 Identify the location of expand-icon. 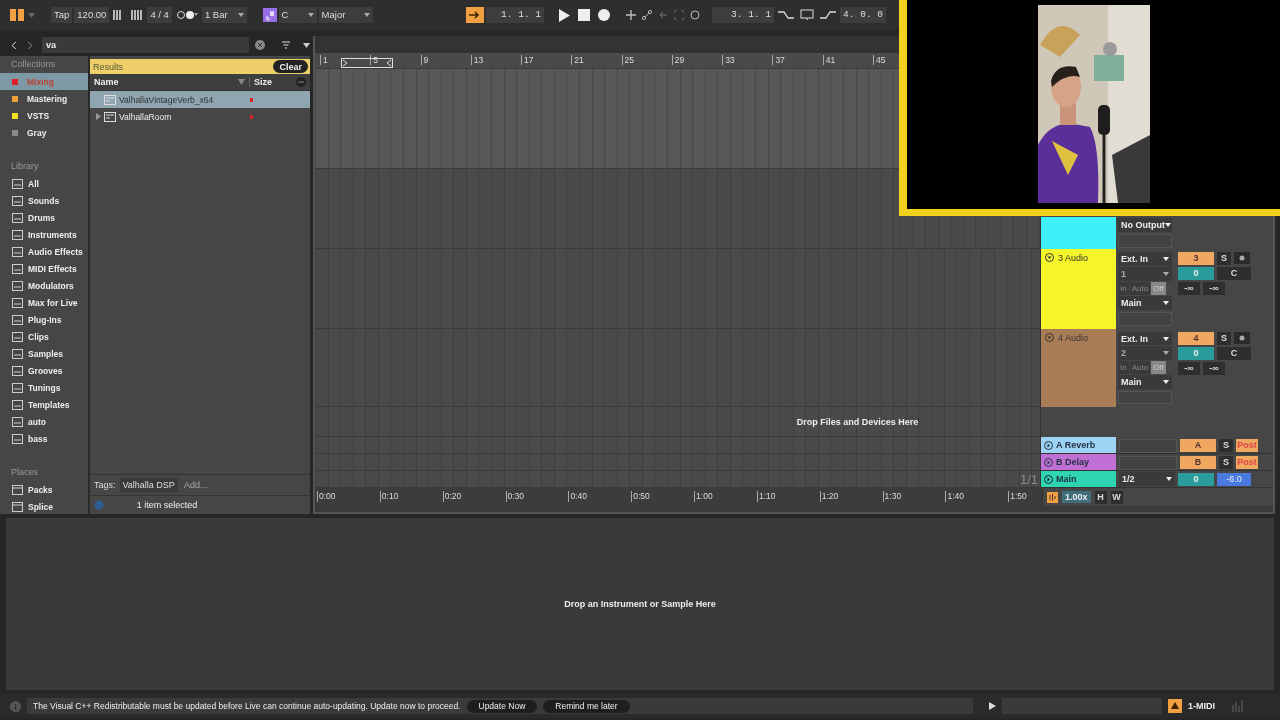
(98, 116).